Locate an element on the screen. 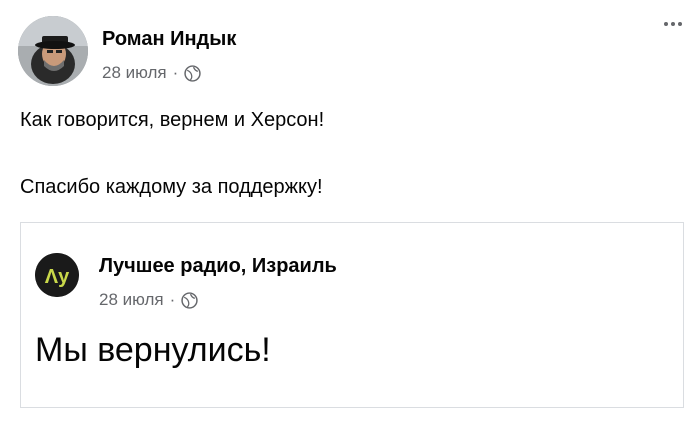 The height and width of the screenshot is (423, 700). author-photo is located at coordinates (53, 51).